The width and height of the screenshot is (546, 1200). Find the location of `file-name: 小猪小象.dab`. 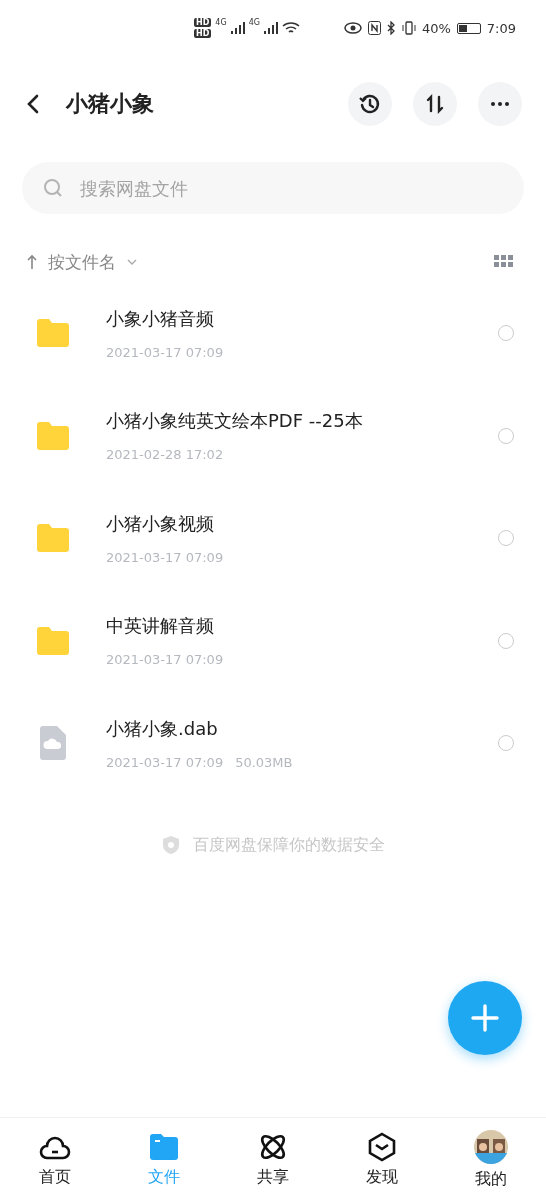

file-name: 小猪小象.dab is located at coordinates (302, 728).